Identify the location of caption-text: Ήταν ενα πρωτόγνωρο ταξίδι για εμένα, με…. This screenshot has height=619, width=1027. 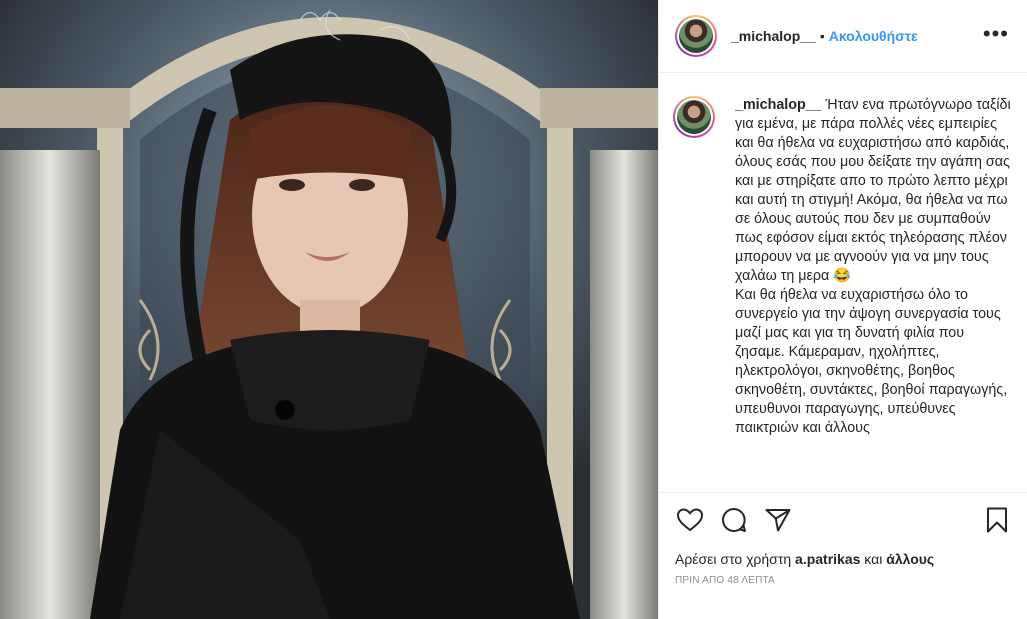
(873, 266).